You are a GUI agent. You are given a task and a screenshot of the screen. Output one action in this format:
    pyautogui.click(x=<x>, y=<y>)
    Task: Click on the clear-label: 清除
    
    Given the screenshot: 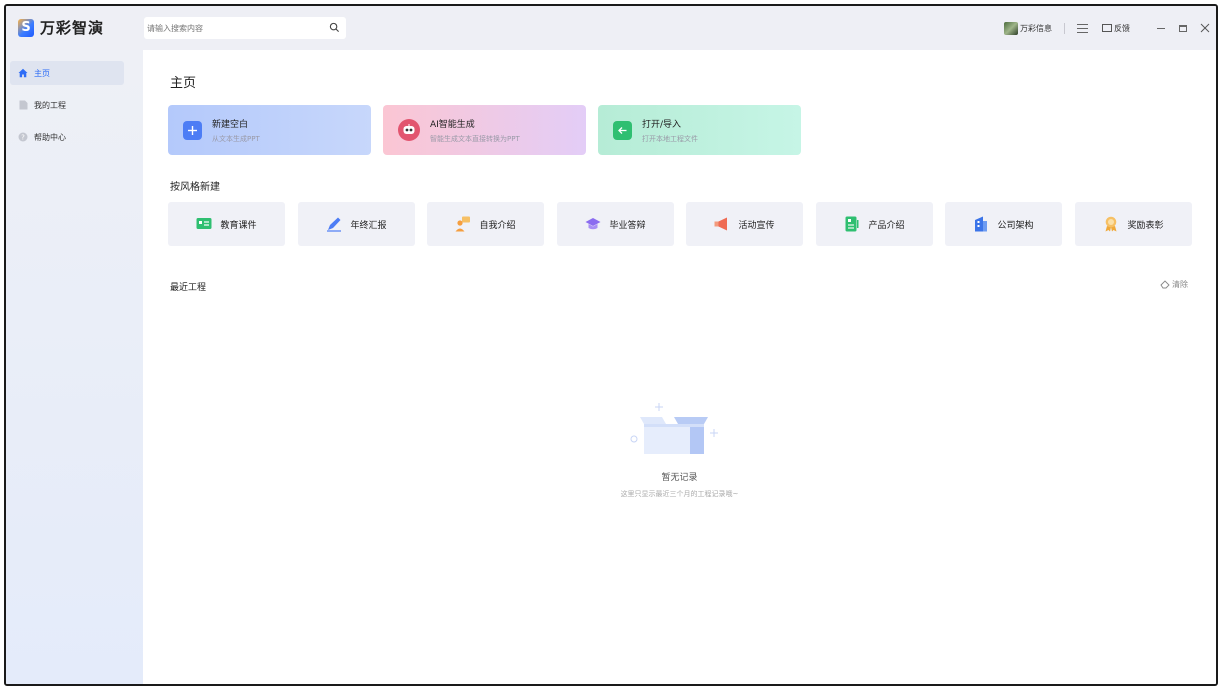 What is the action you would take?
    pyautogui.click(x=1180, y=284)
    